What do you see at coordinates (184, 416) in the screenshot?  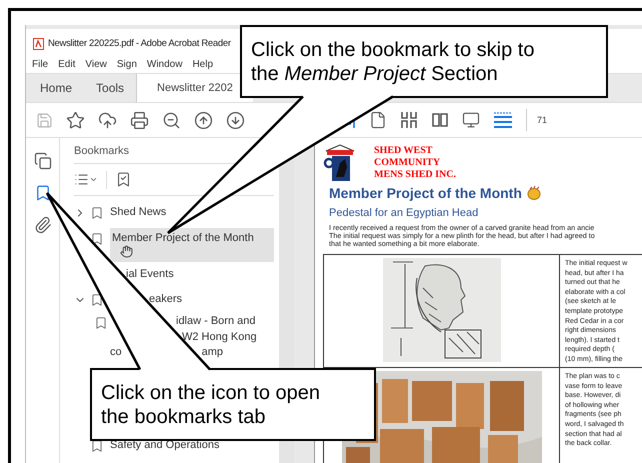 I see `callout-text: the bookmarks tab` at bounding box center [184, 416].